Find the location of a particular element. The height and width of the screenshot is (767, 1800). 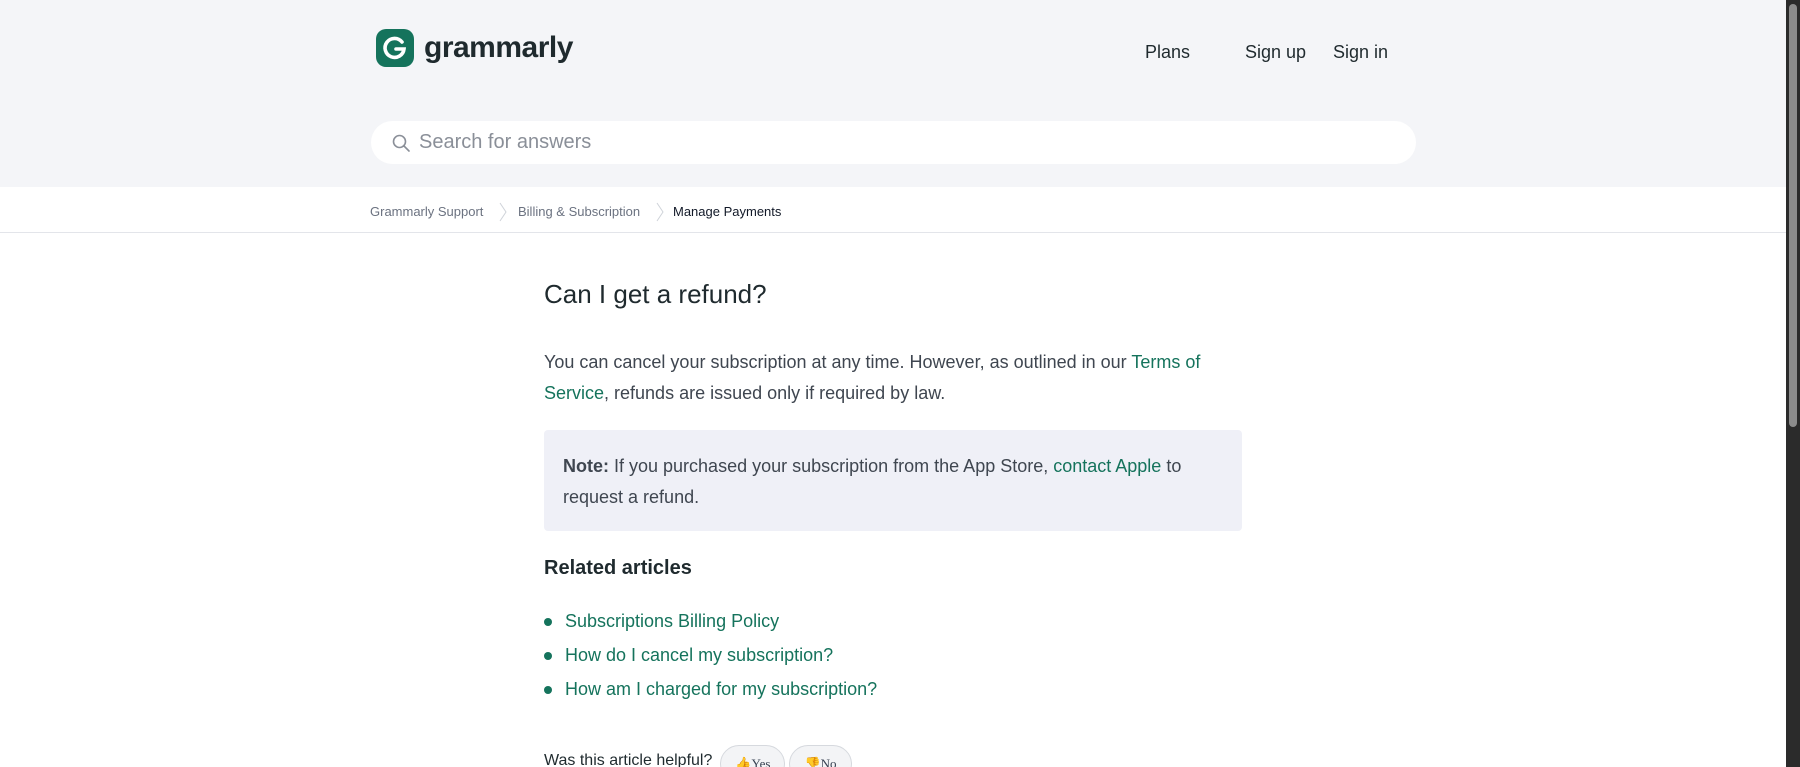

grammarly-logo: grammarly is located at coordinates (474, 48).